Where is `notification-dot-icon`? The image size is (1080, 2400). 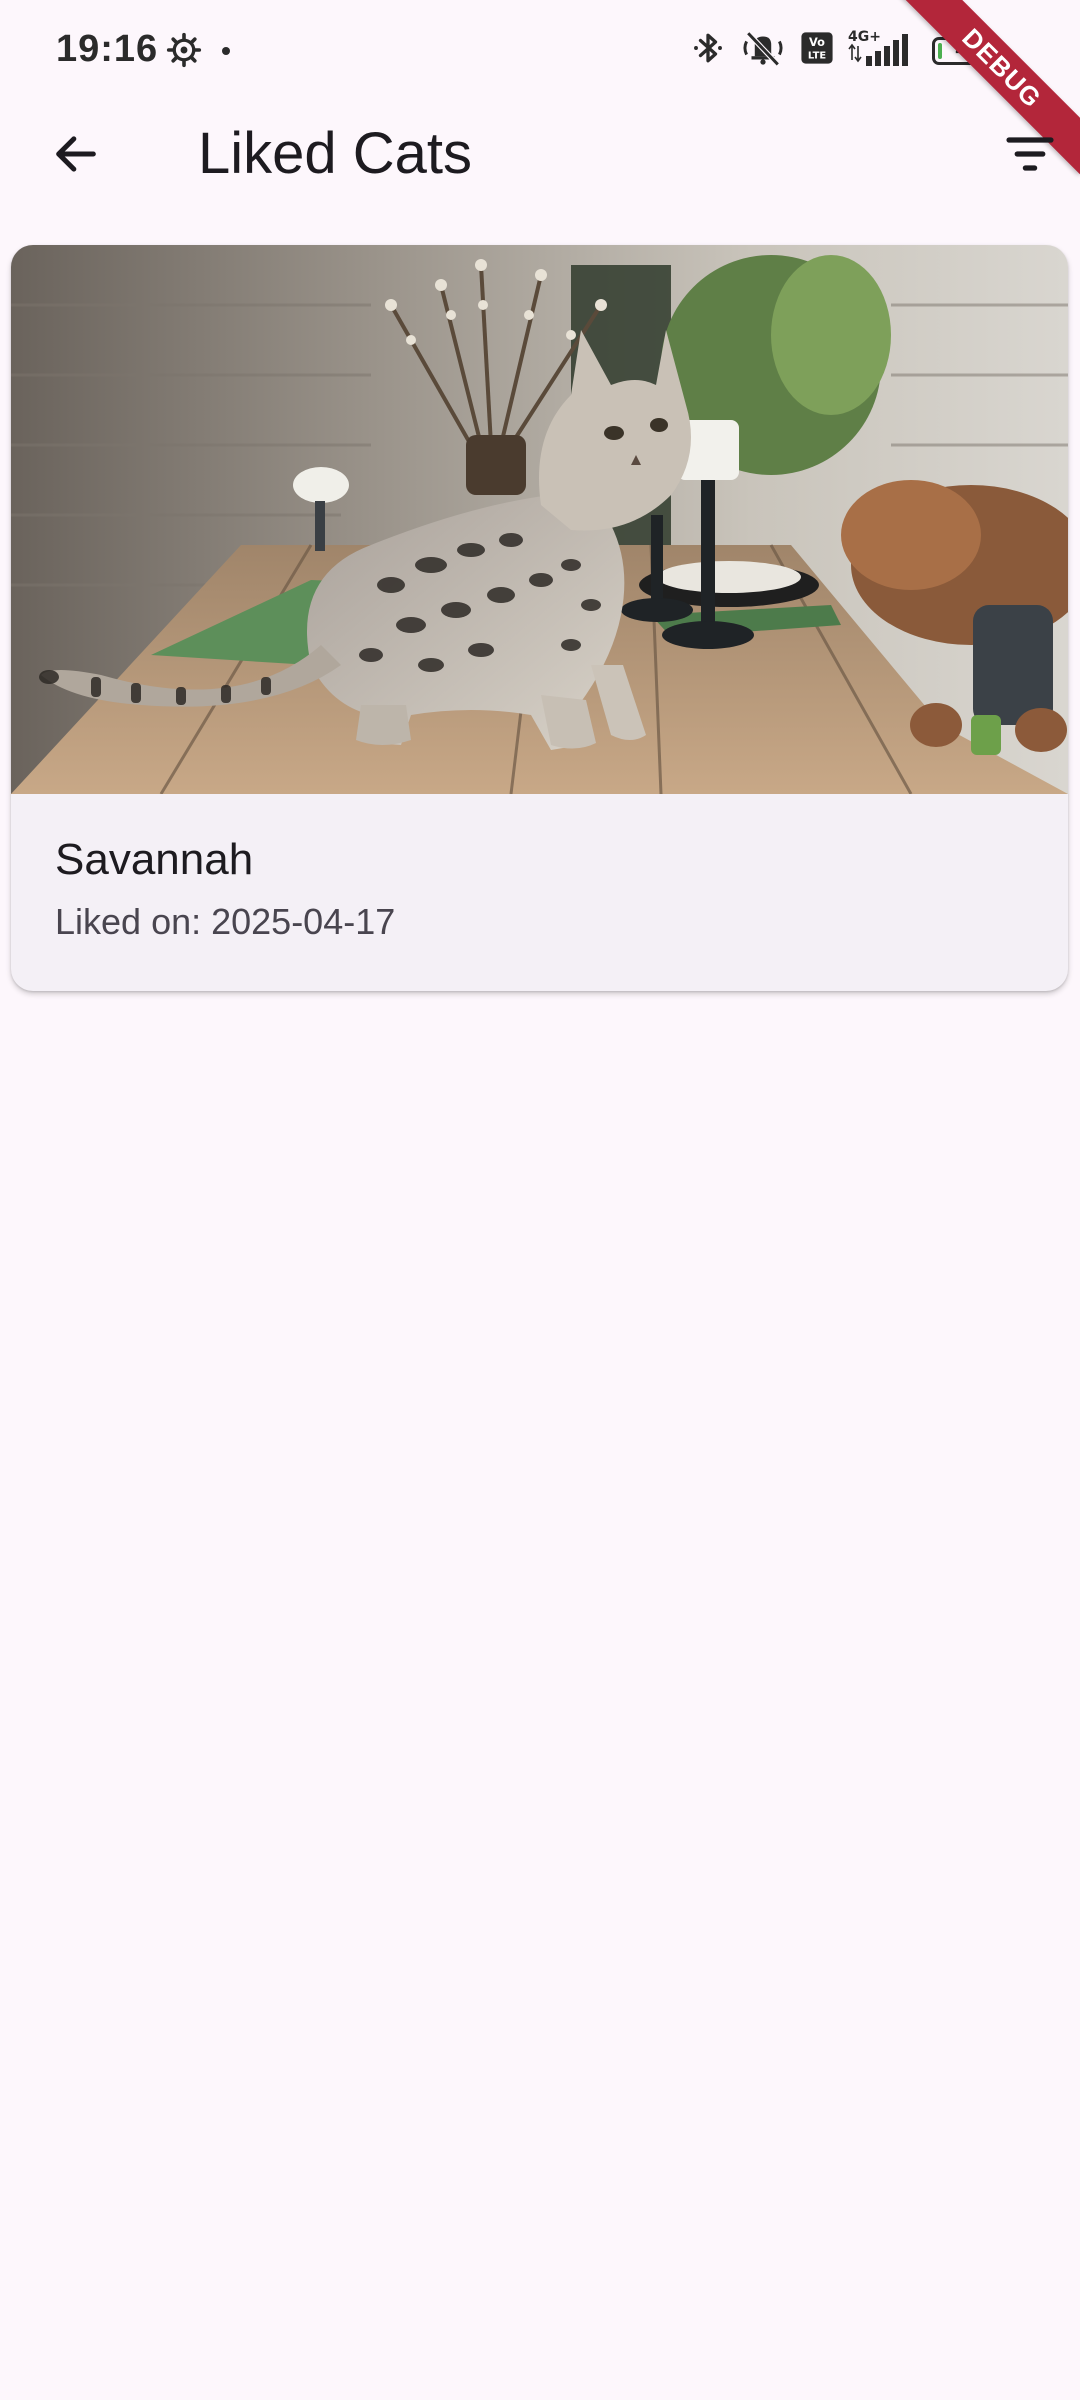 notification-dot-icon is located at coordinates (226, 53).